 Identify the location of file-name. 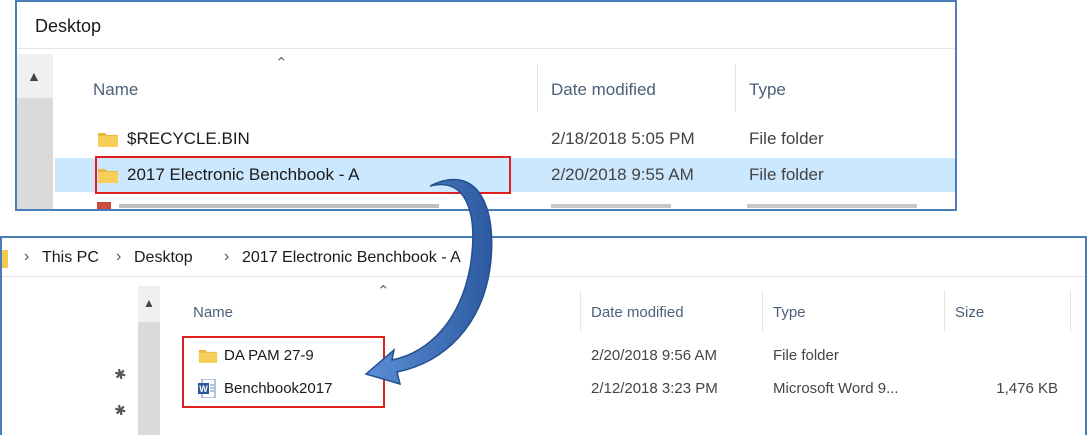
(279, 206).